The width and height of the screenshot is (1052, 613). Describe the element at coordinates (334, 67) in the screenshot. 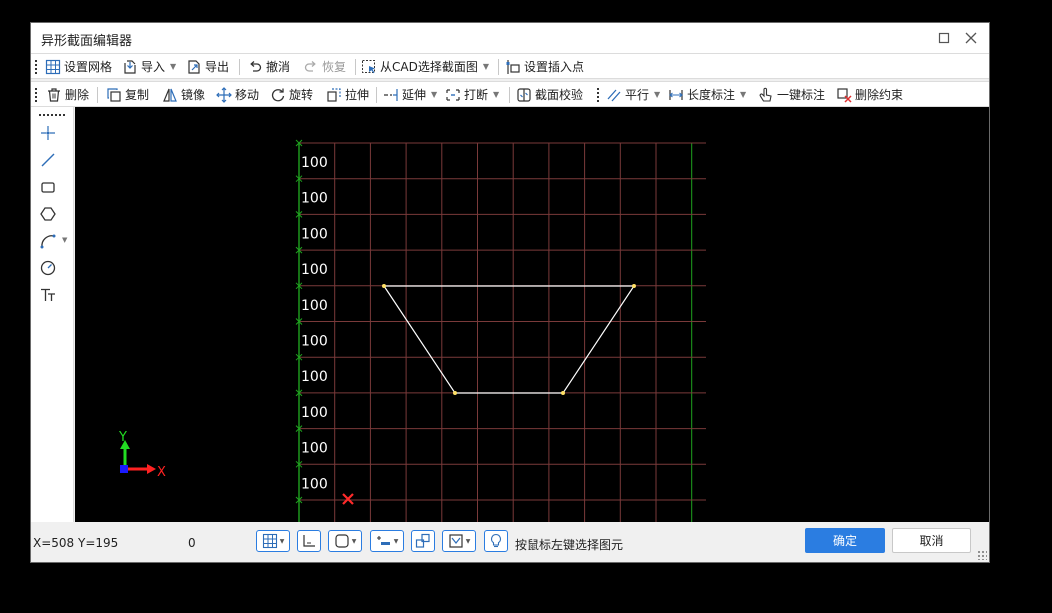

I see `redo-label: 恢复` at that location.